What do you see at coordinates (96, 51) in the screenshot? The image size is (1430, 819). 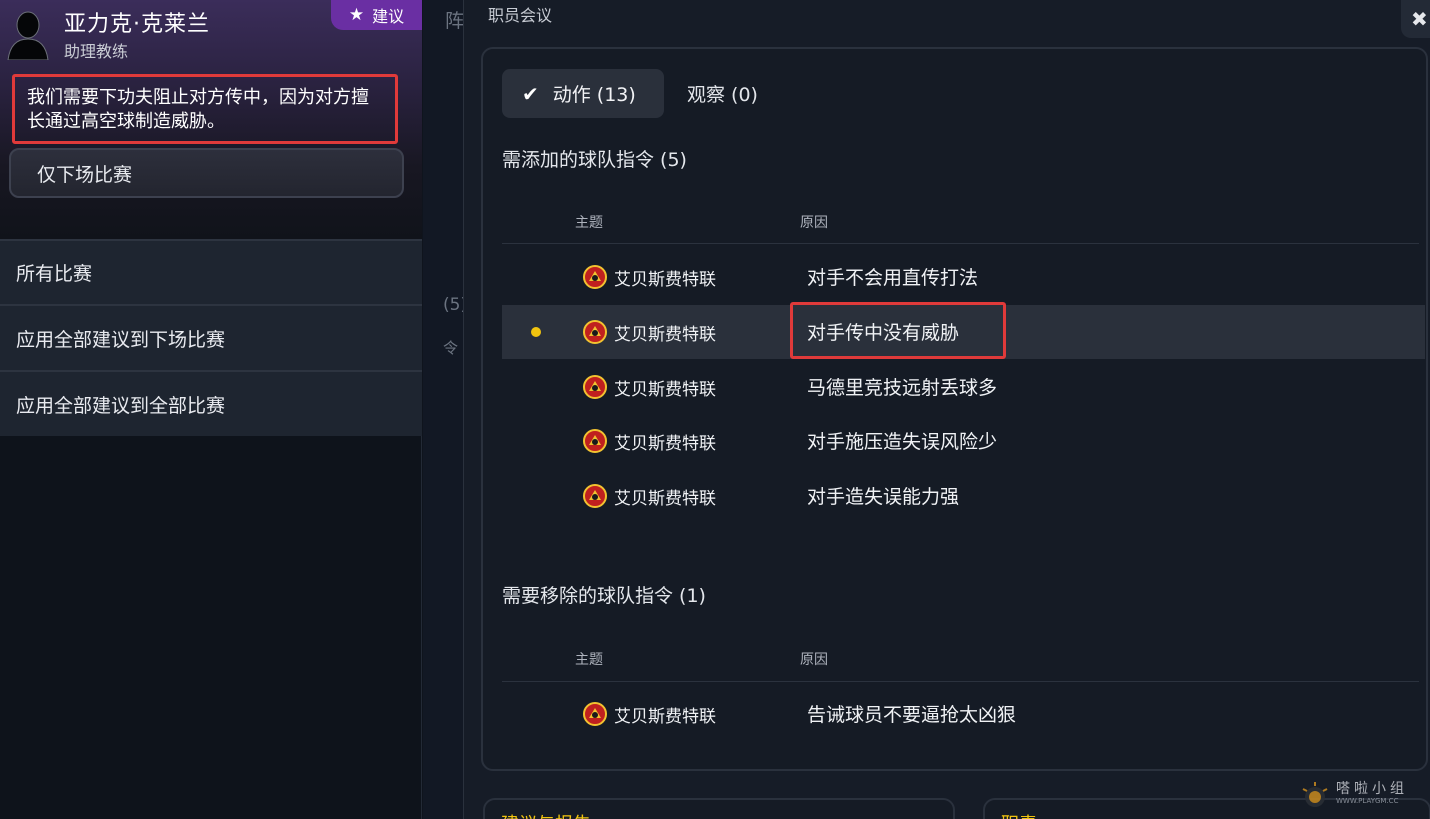 I see `advisor-role: 助理教练` at bounding box center [96, 51].